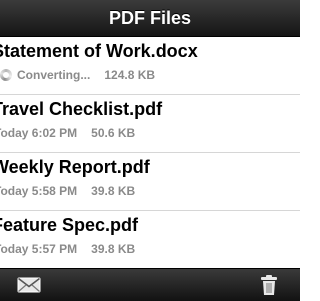  What do you see at coordinates (69, 225) in the screenshot?
I see `file-name: Feature Spec.pdf` at bounding box center [69, 225].